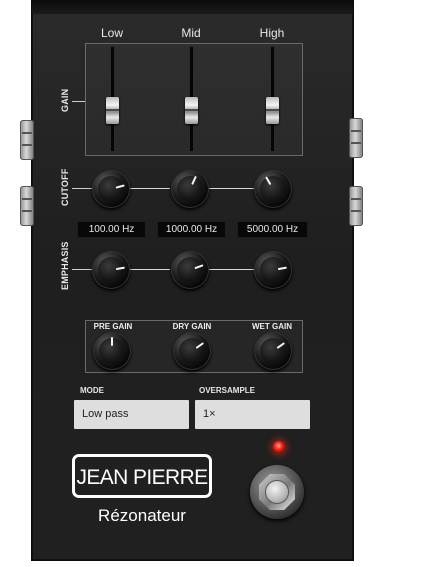 The width and height of the screenshot is (440, 567). I want to click on gain-slider-mid, so click(191, 110).